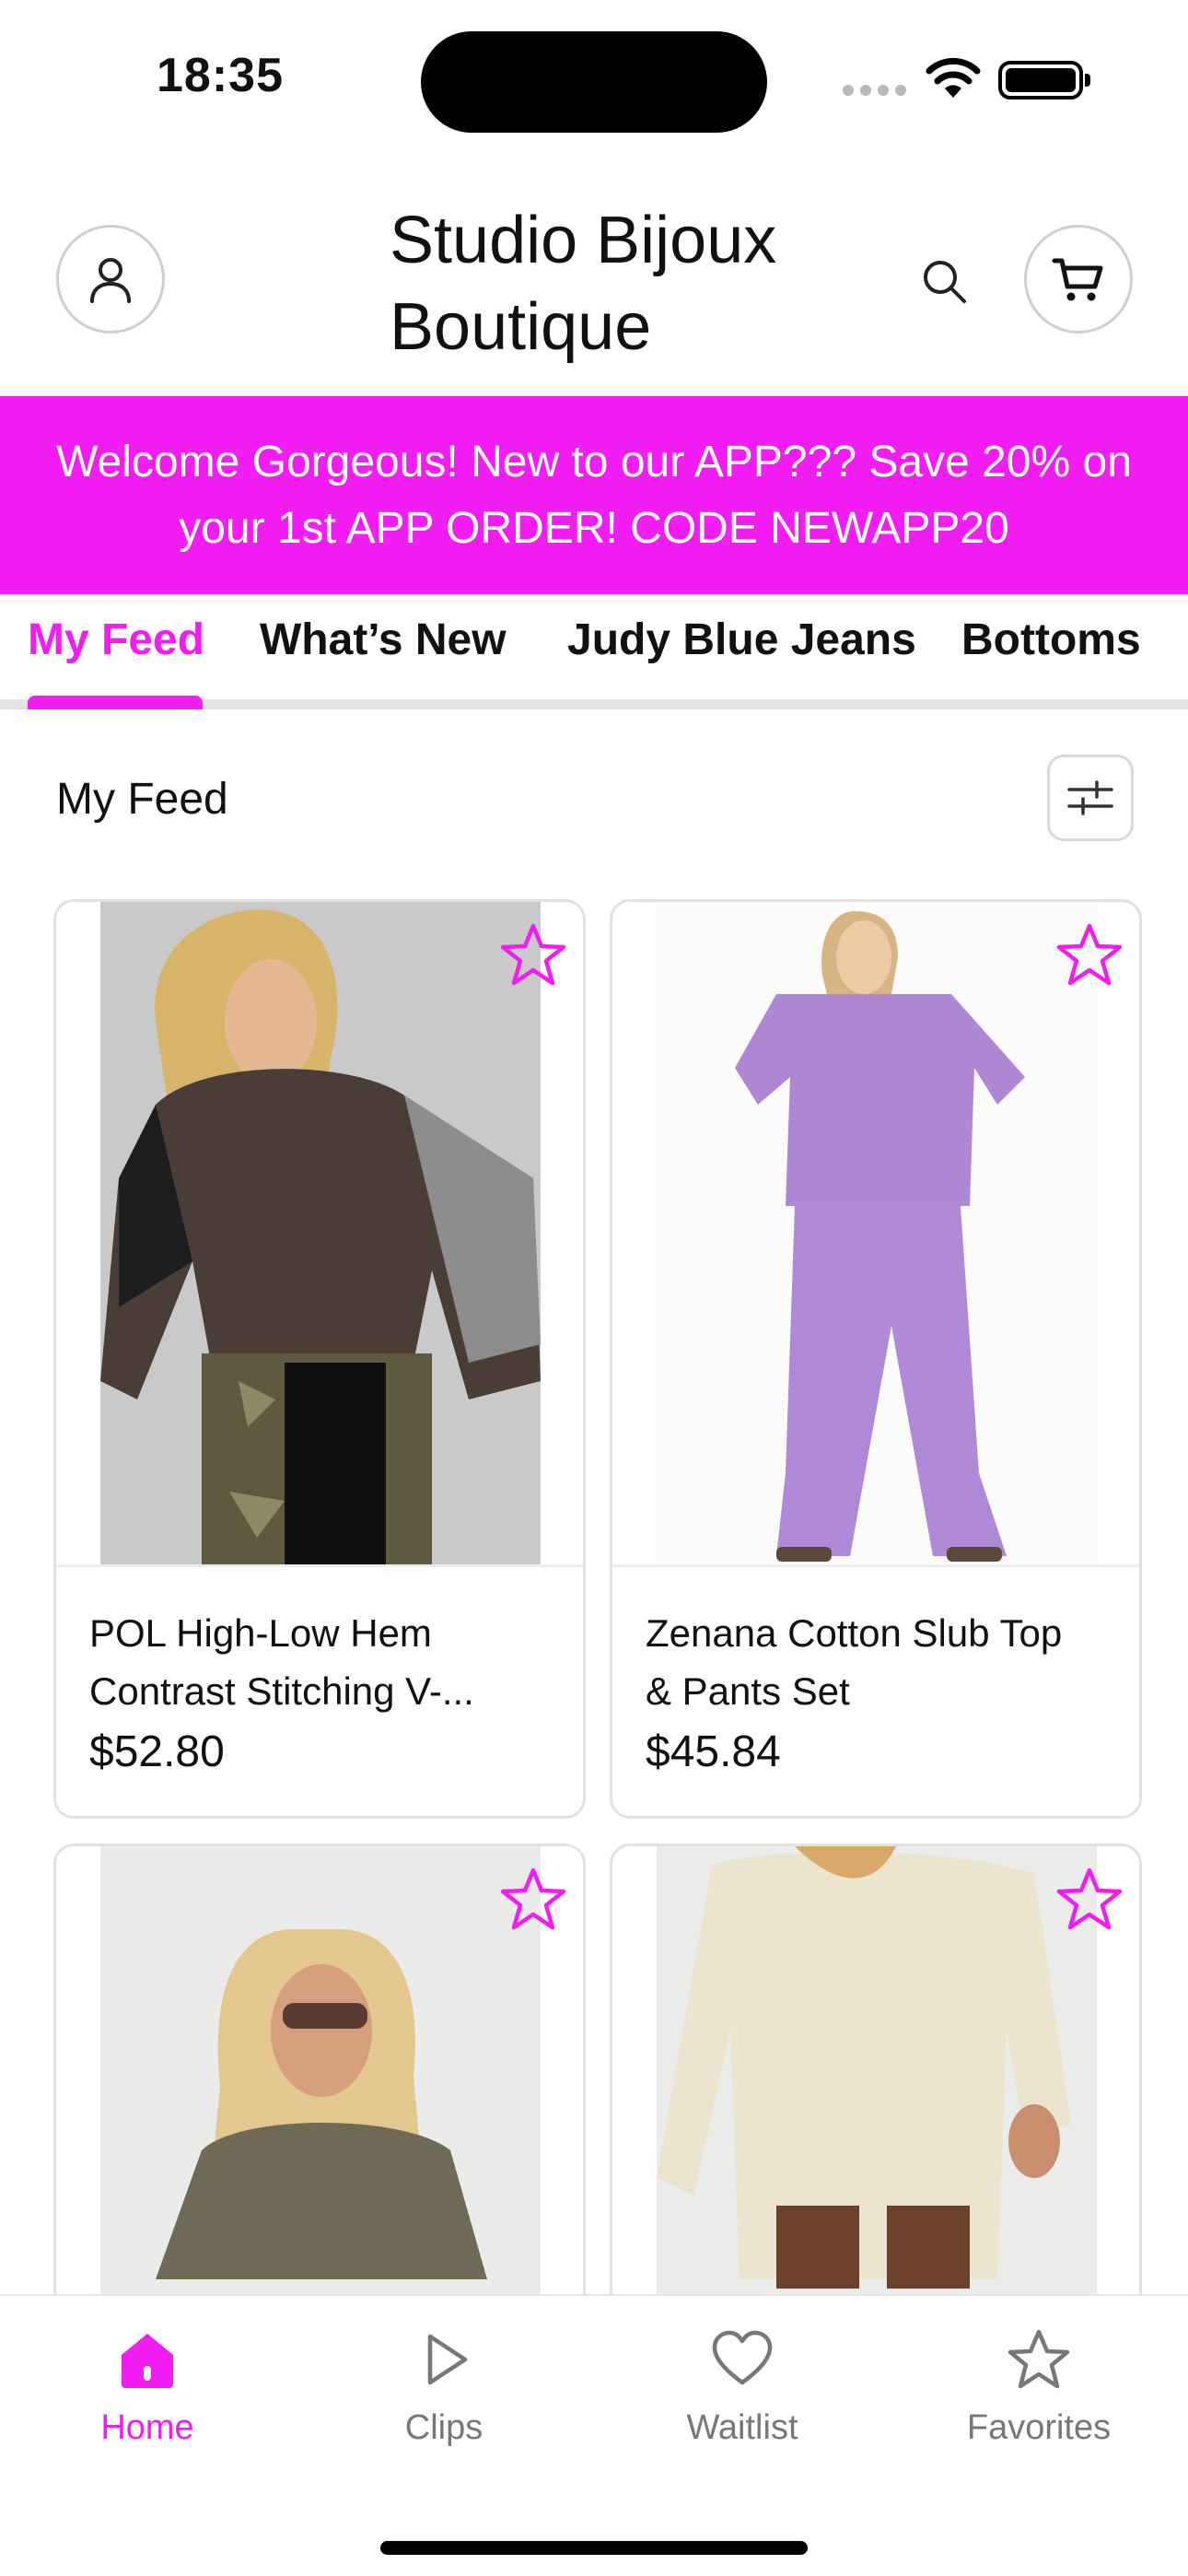 The width and height of the screenshot is (1188, 2576). Describe the element at coordinates (115, 702) in the screenshot. I see `active-tab-indicator` at that location.